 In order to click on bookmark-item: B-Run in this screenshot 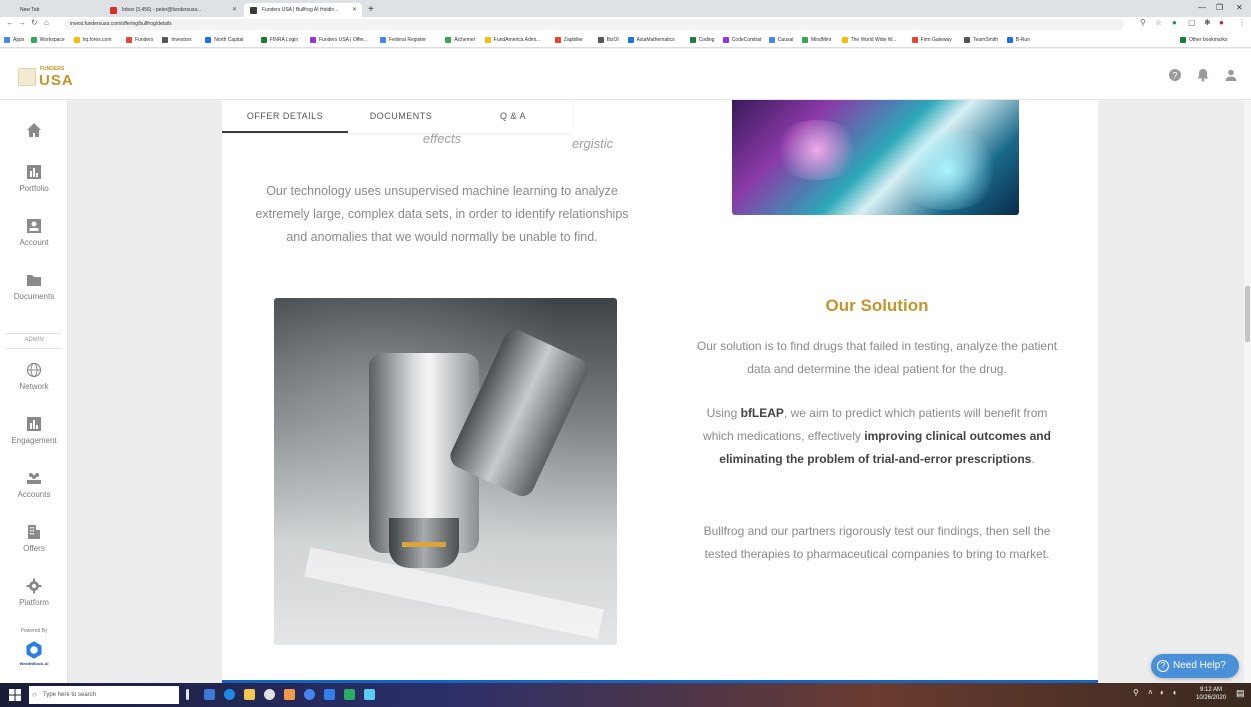, I will do `click(1018, 40)`.